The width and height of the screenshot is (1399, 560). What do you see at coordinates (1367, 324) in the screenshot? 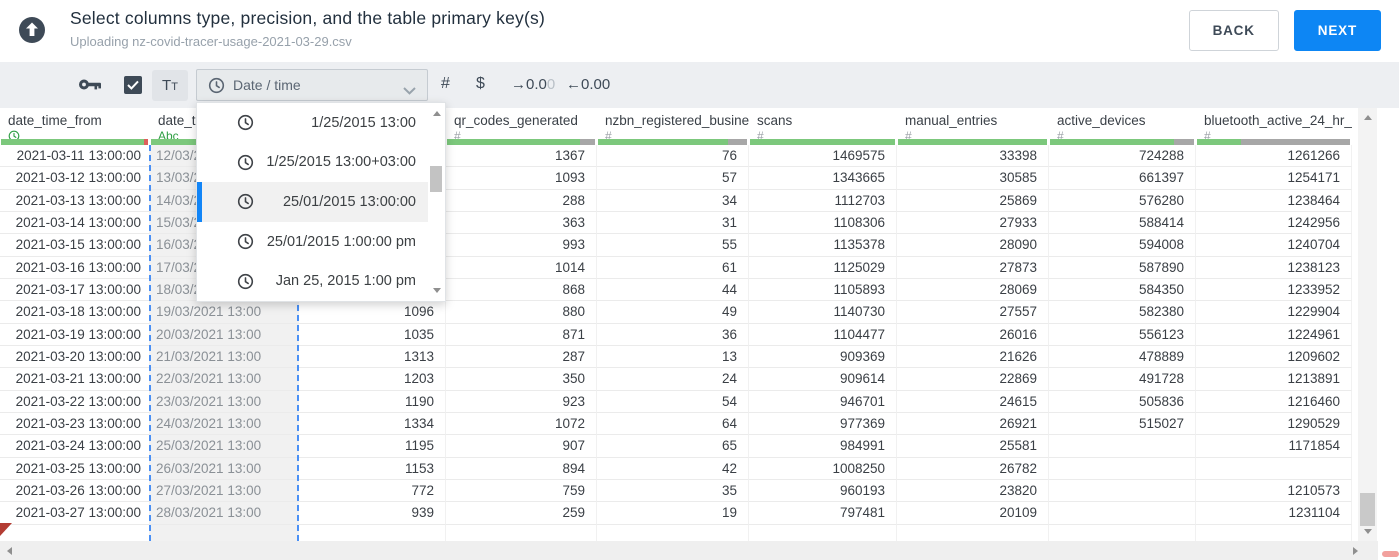
I see `vertical-scrollbar` at bounding box center [1367, 324].